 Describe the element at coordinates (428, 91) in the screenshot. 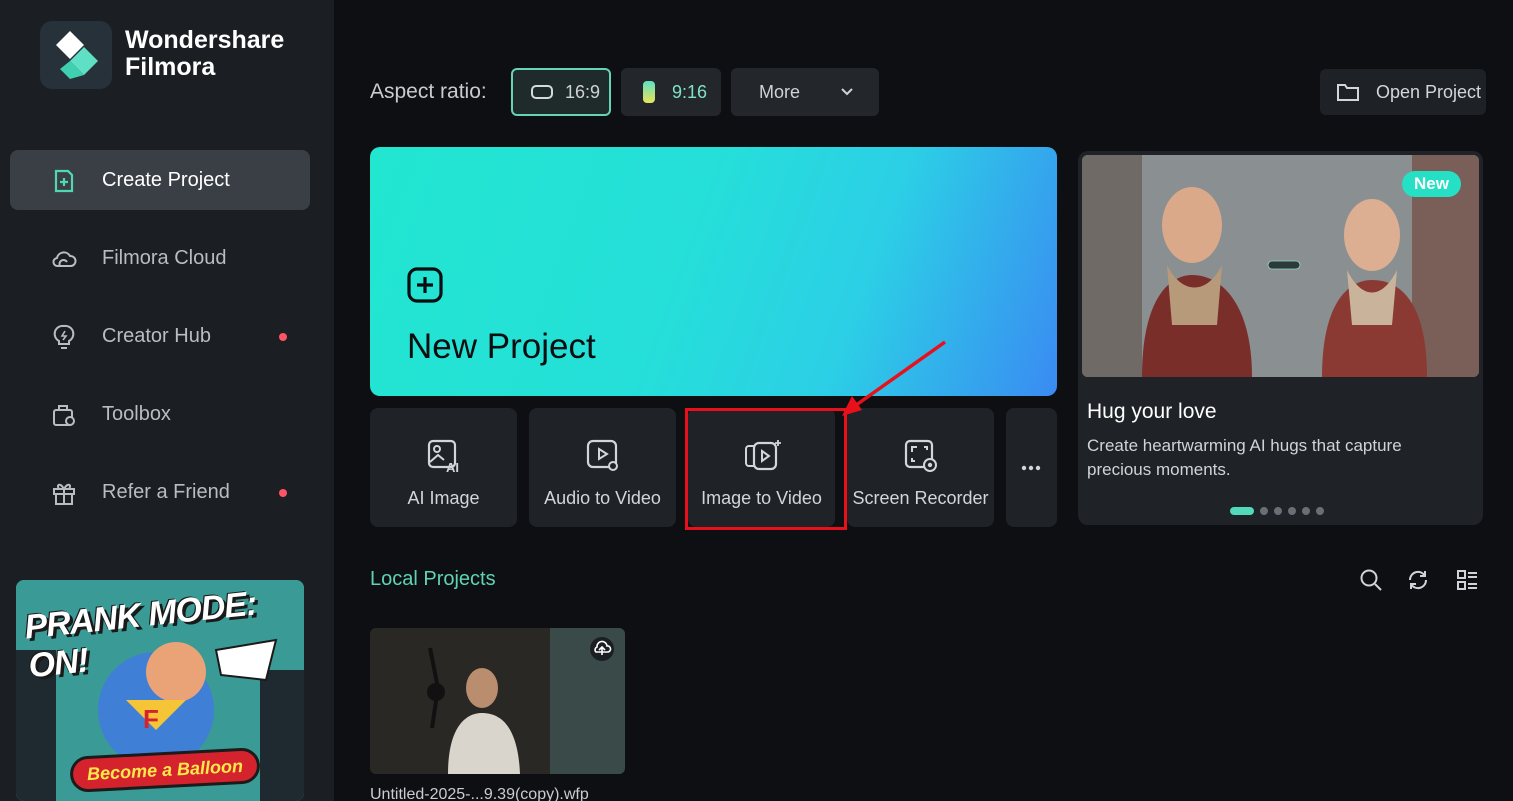

I see `aspect-ratio-label: Aspect ratio:` at that location.